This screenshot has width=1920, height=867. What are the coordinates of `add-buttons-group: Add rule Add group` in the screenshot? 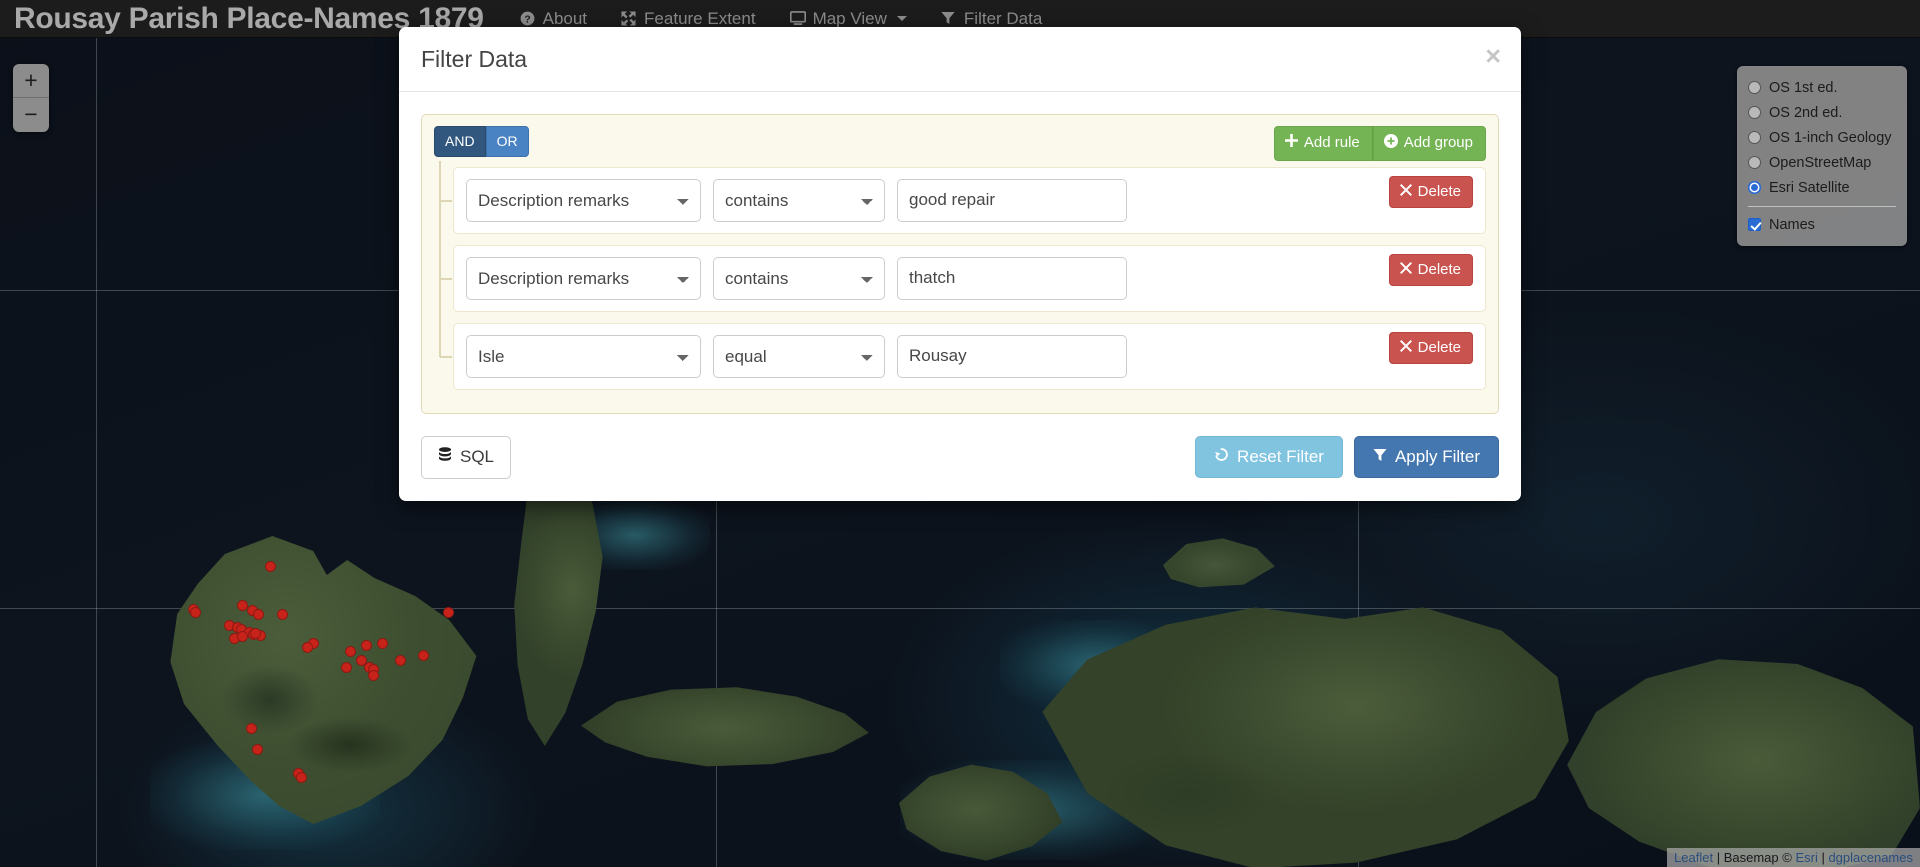 It's located at (1379, 143).